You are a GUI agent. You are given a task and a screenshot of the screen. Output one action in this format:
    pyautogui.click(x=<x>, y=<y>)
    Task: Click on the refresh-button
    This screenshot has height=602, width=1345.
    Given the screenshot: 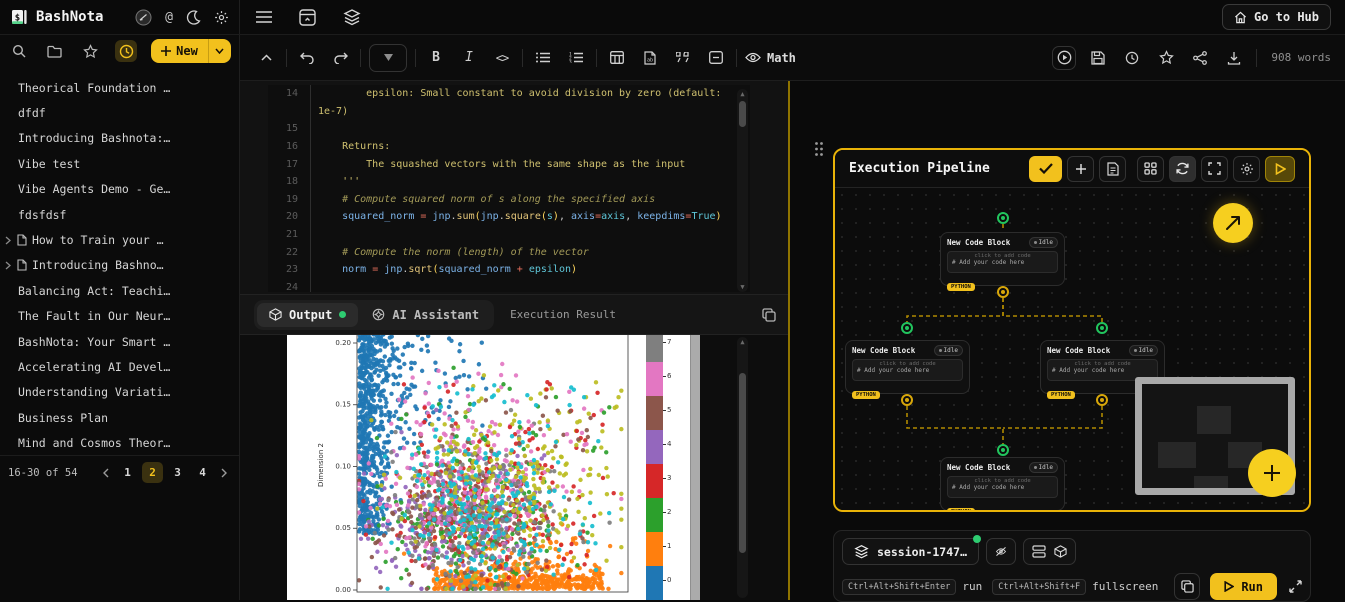 What is the action you would take?
    pyautogui.click(x=1182, y=168)
    